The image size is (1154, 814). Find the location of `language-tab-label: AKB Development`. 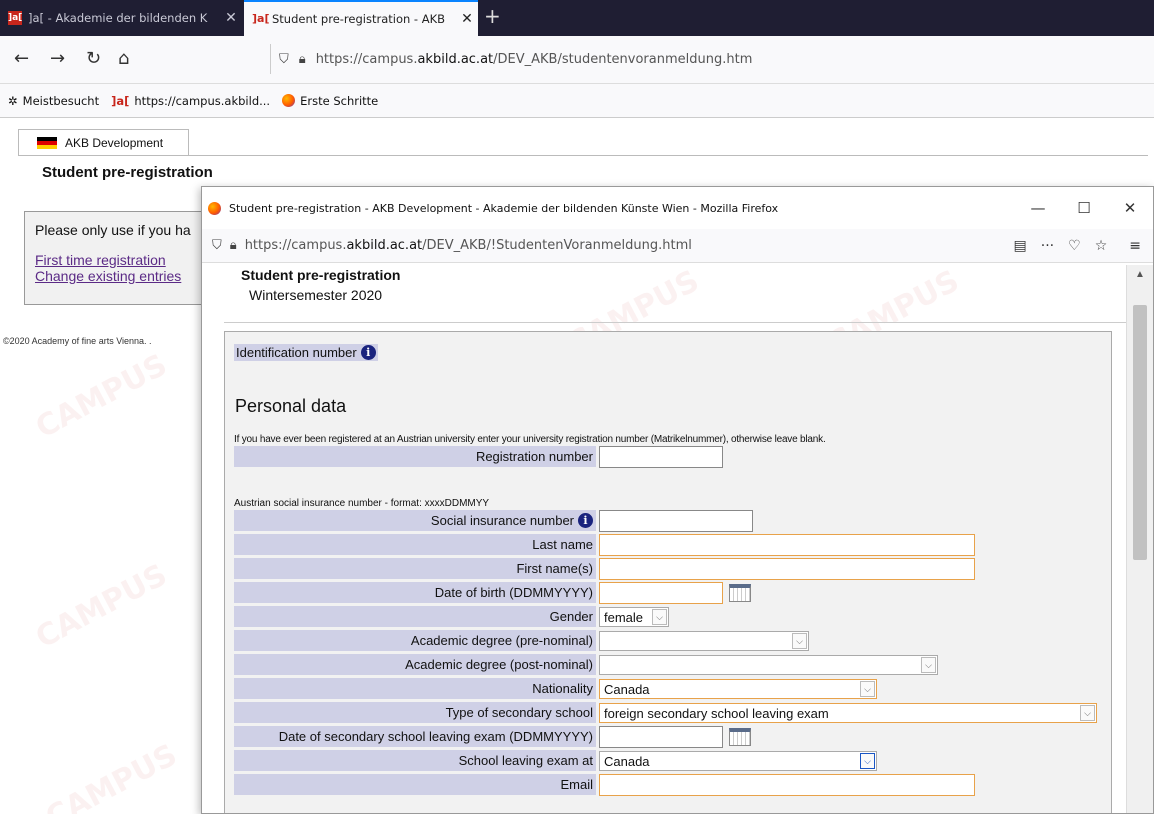

language-tab-label: AKB Development is located at coordinates (114, 142).